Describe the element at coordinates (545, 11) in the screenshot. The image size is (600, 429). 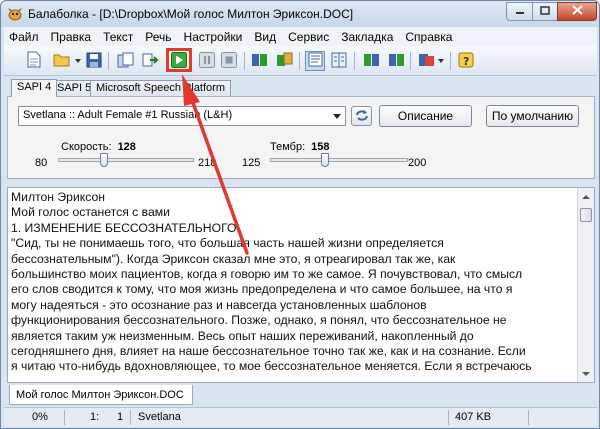
I see `maximize-button` at that location.